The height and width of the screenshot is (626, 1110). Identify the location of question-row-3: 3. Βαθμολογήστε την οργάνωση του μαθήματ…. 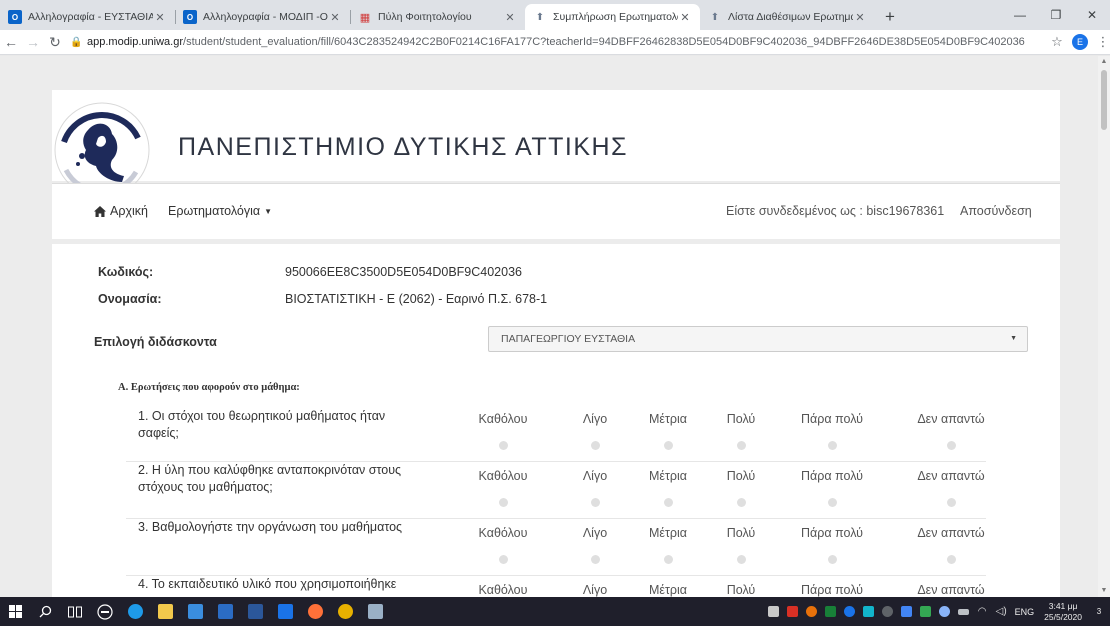
(556, 547).